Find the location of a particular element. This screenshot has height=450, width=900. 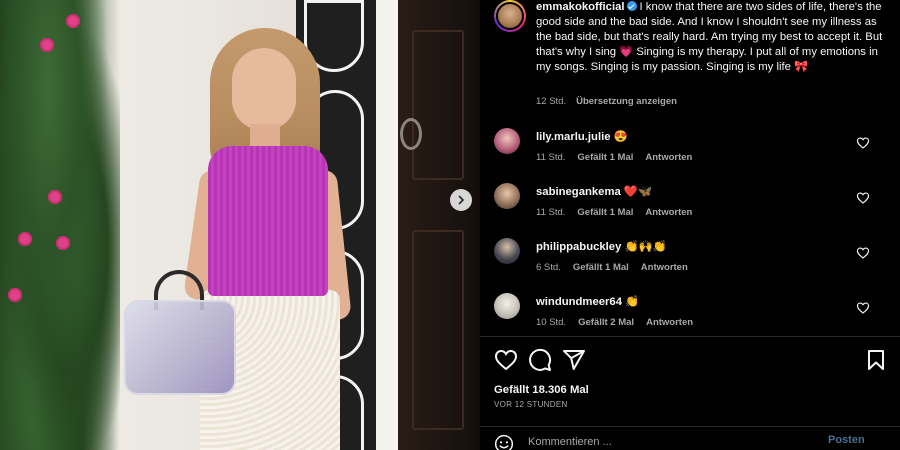

comment-username: philippabuckley is located at coordinates (578, 247).